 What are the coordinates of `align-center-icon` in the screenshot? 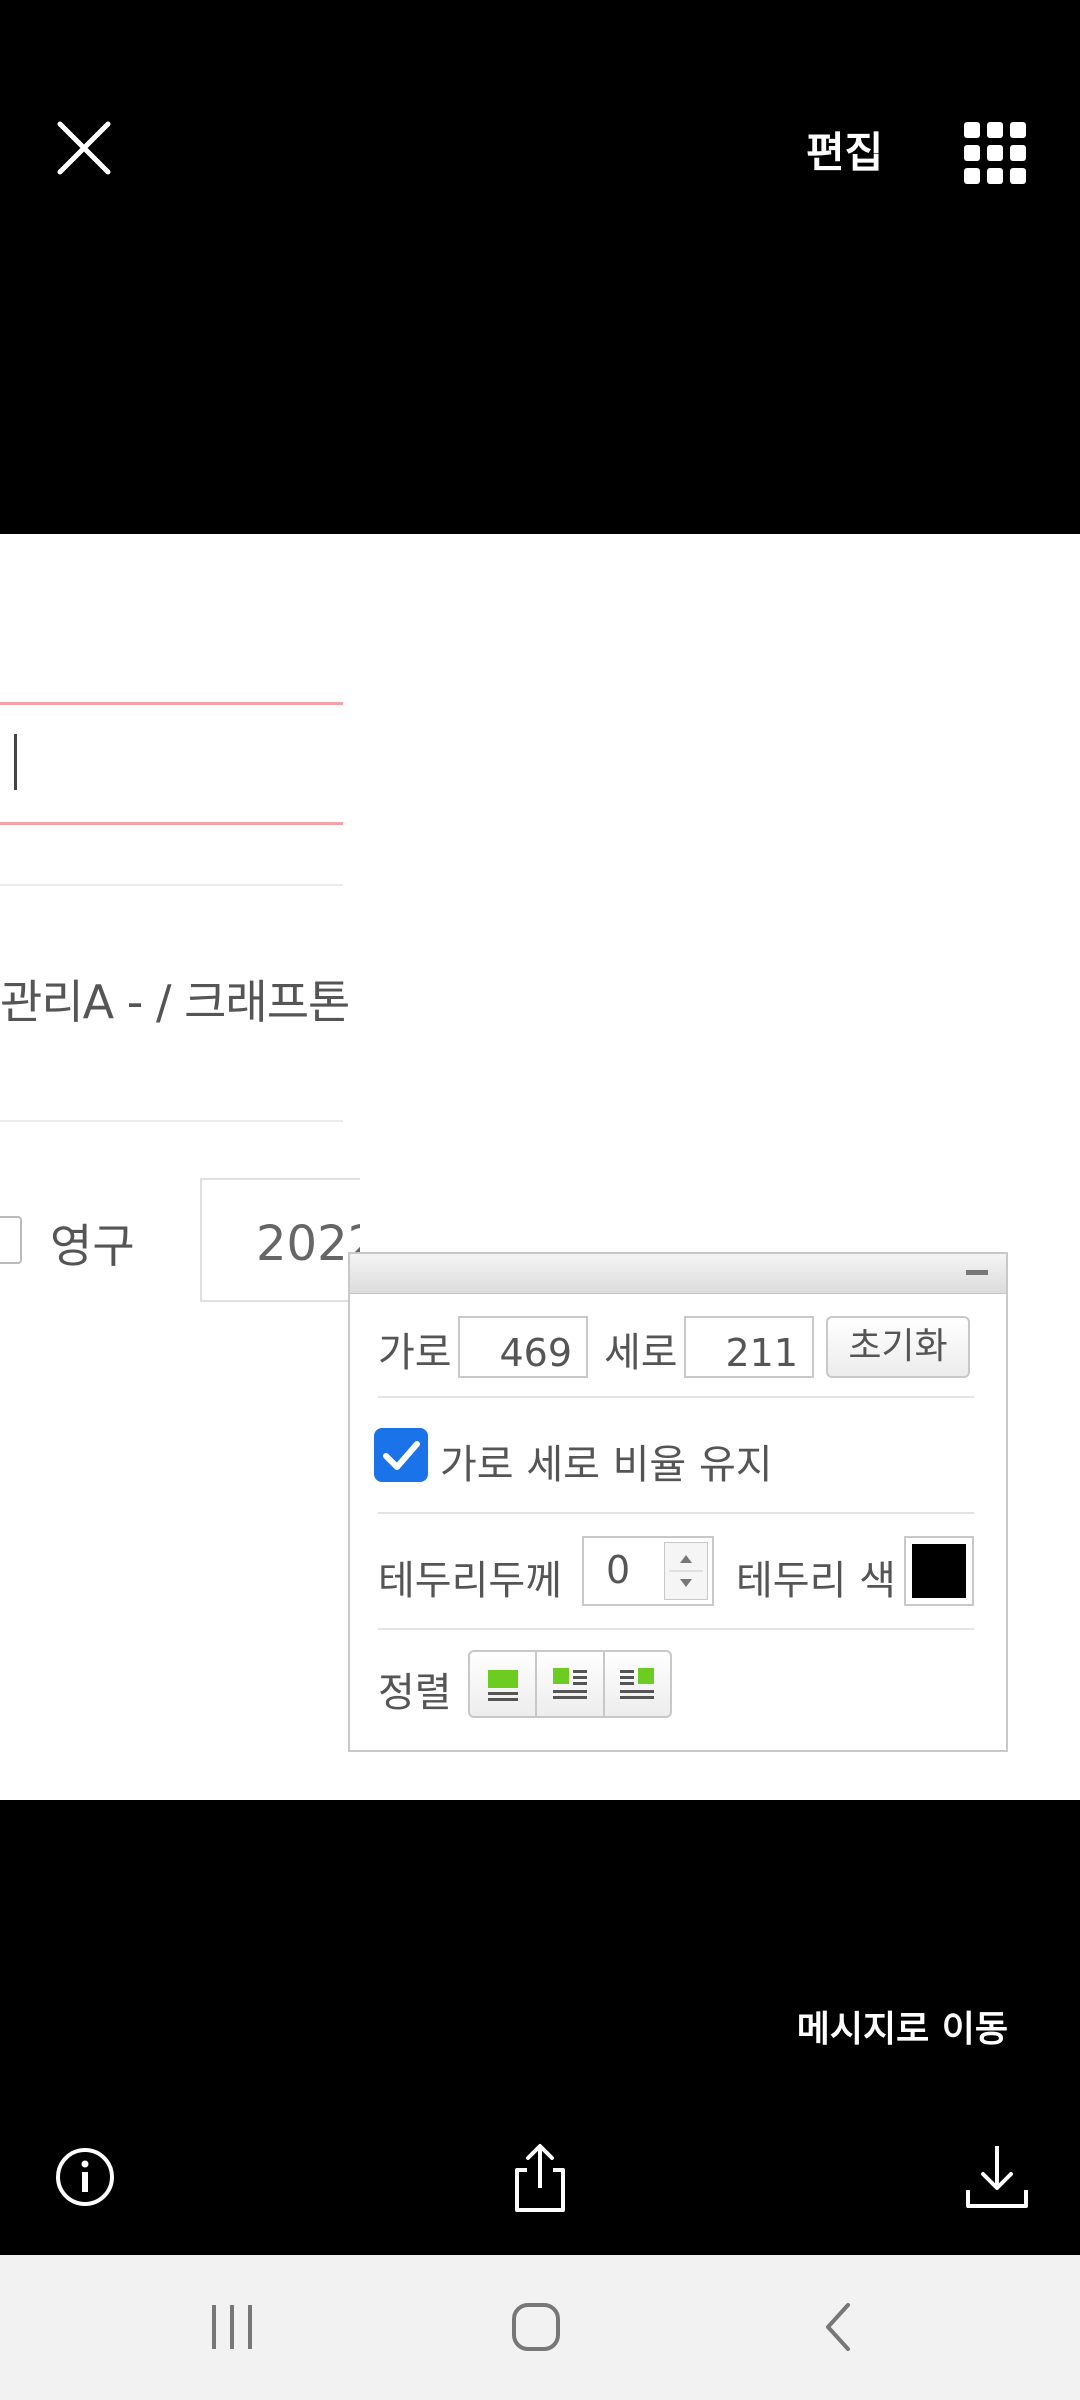 It's located at (569, 1683).